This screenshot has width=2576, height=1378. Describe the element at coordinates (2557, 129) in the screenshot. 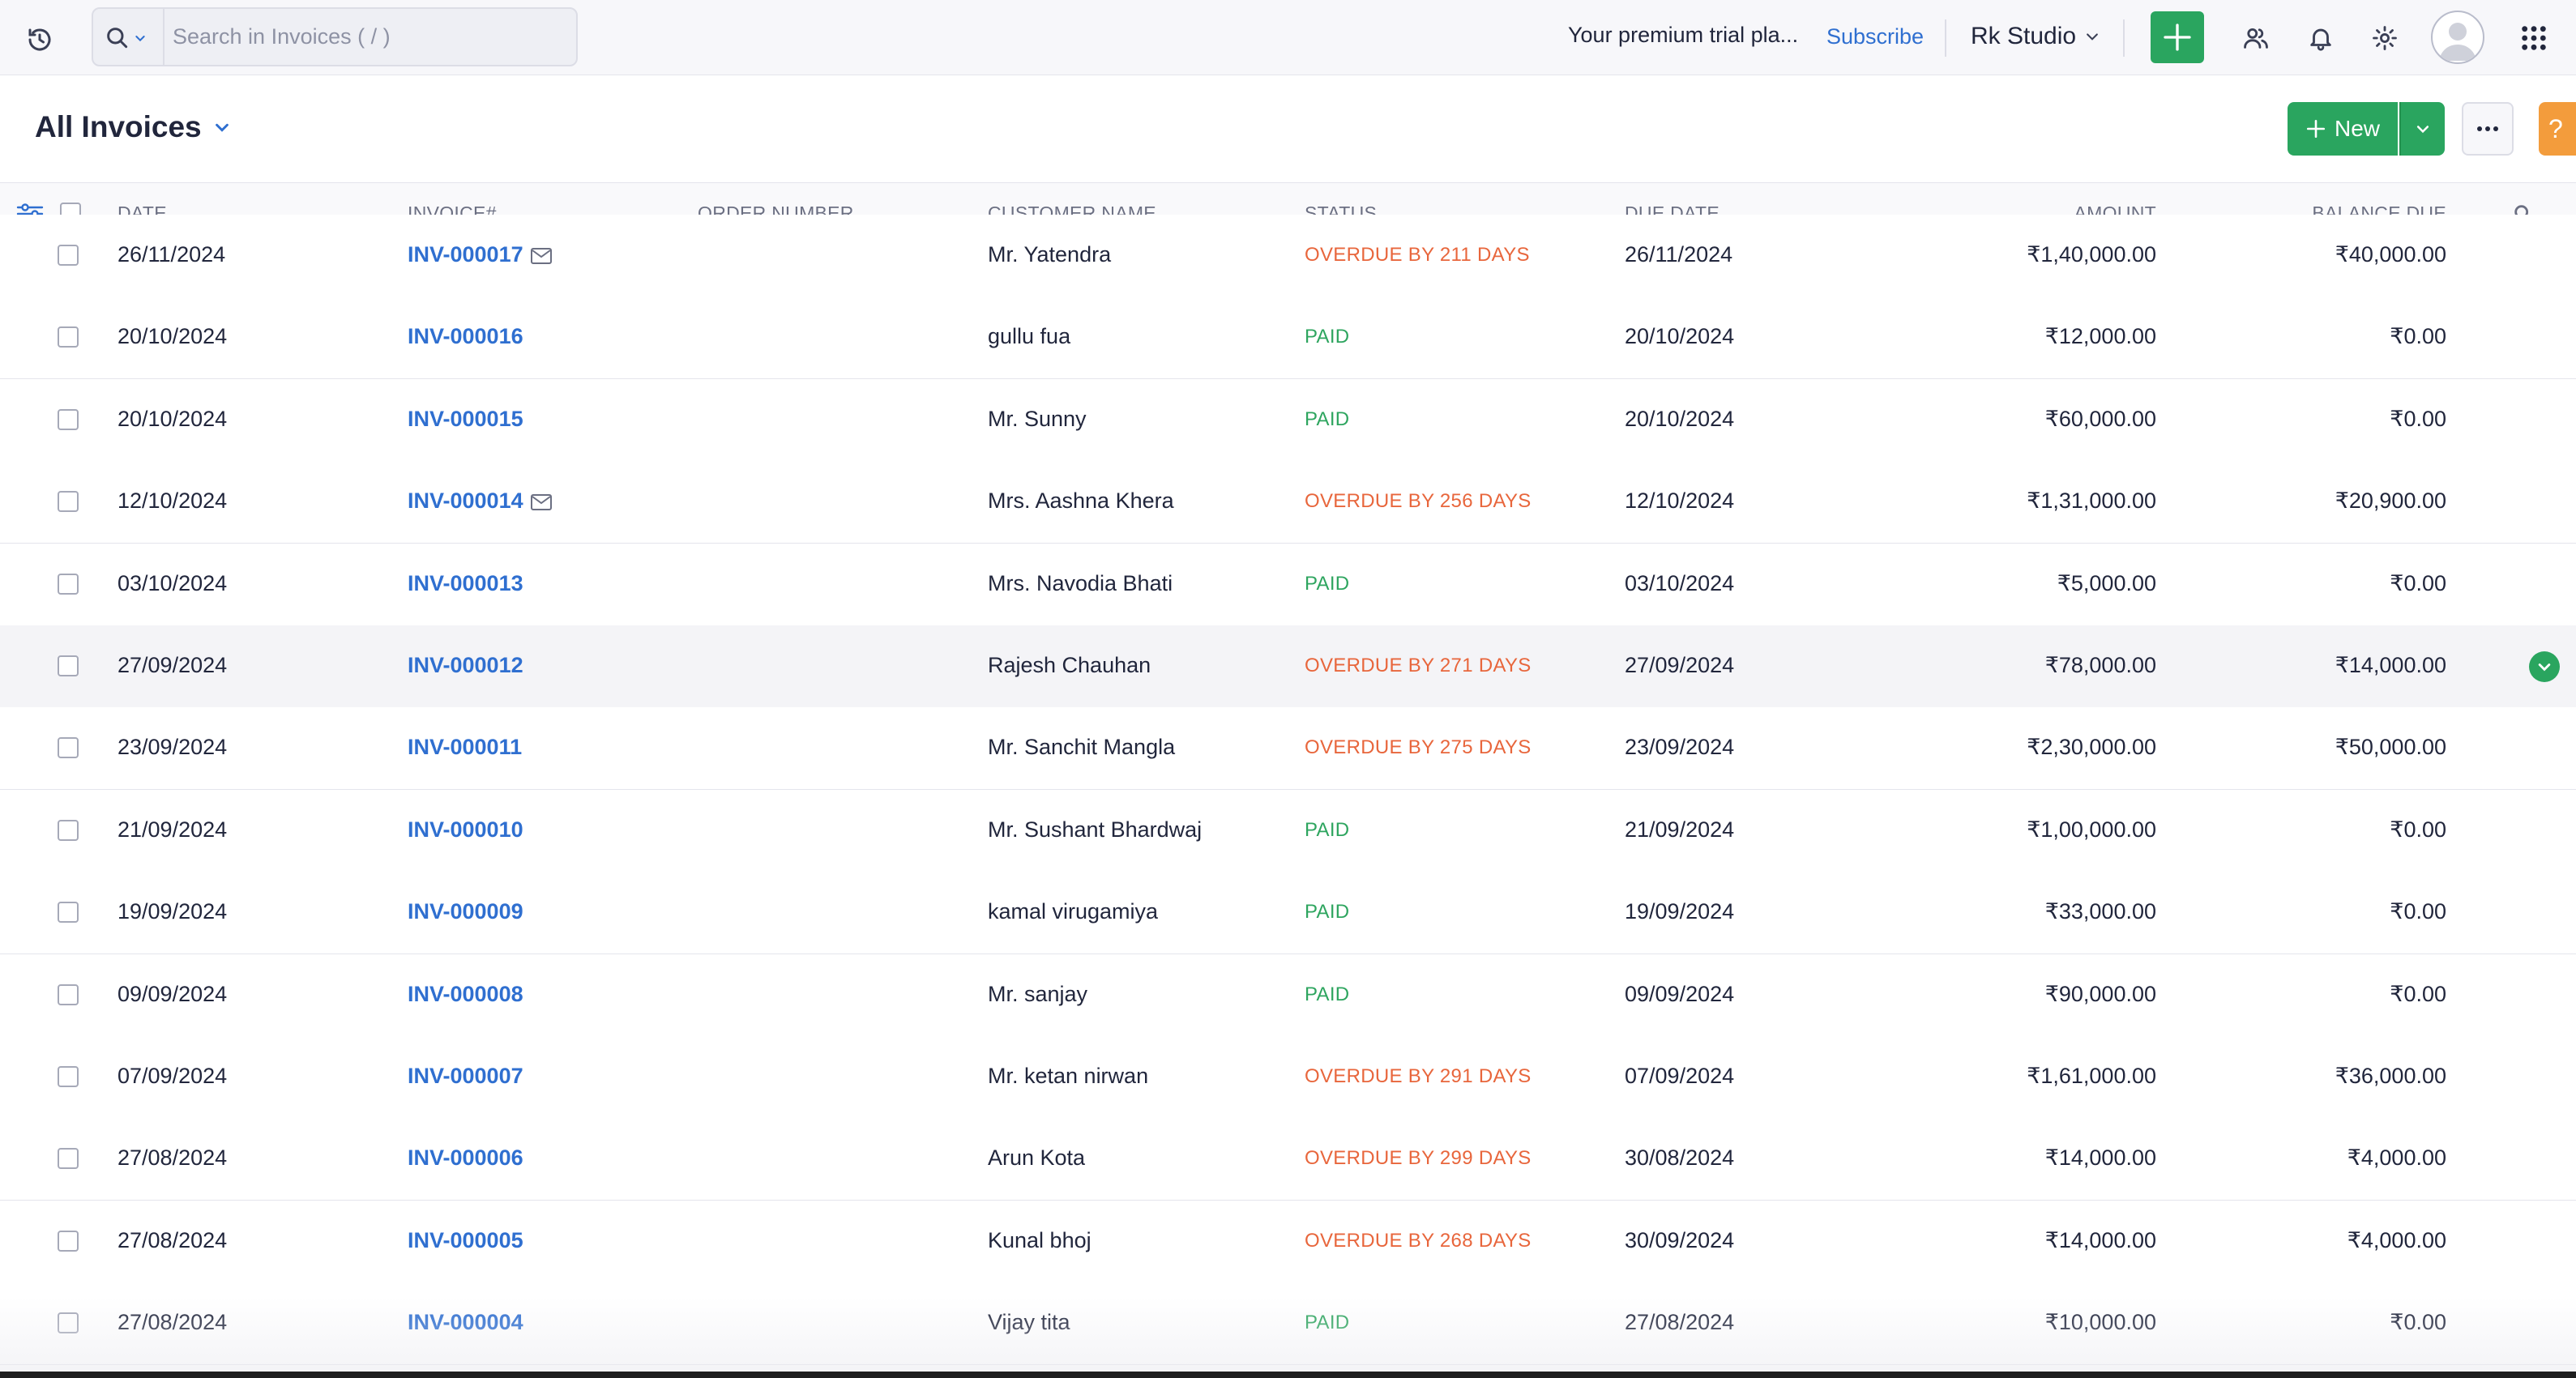

I see `help-button: ?` at that location.